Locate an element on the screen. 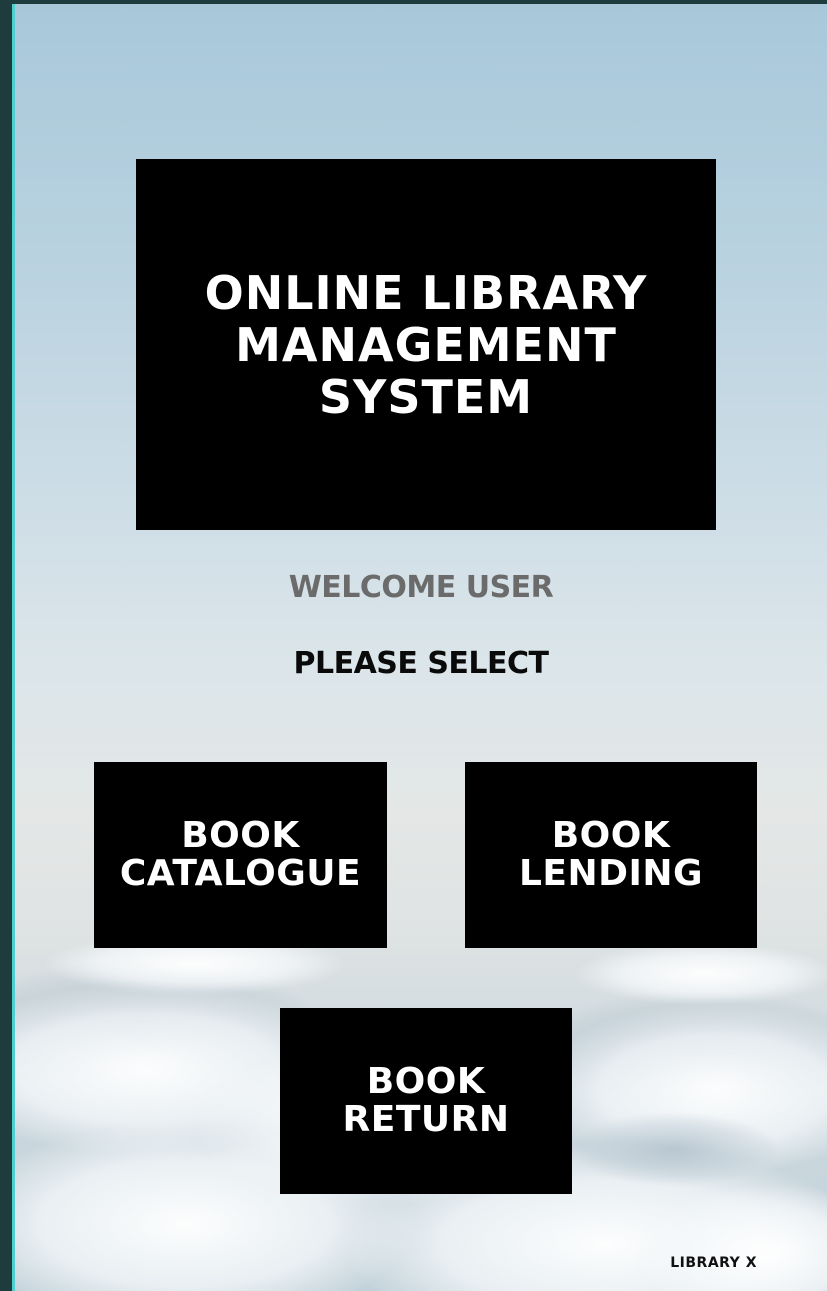  cloud-shadow is located at coordinates (675, 1149).